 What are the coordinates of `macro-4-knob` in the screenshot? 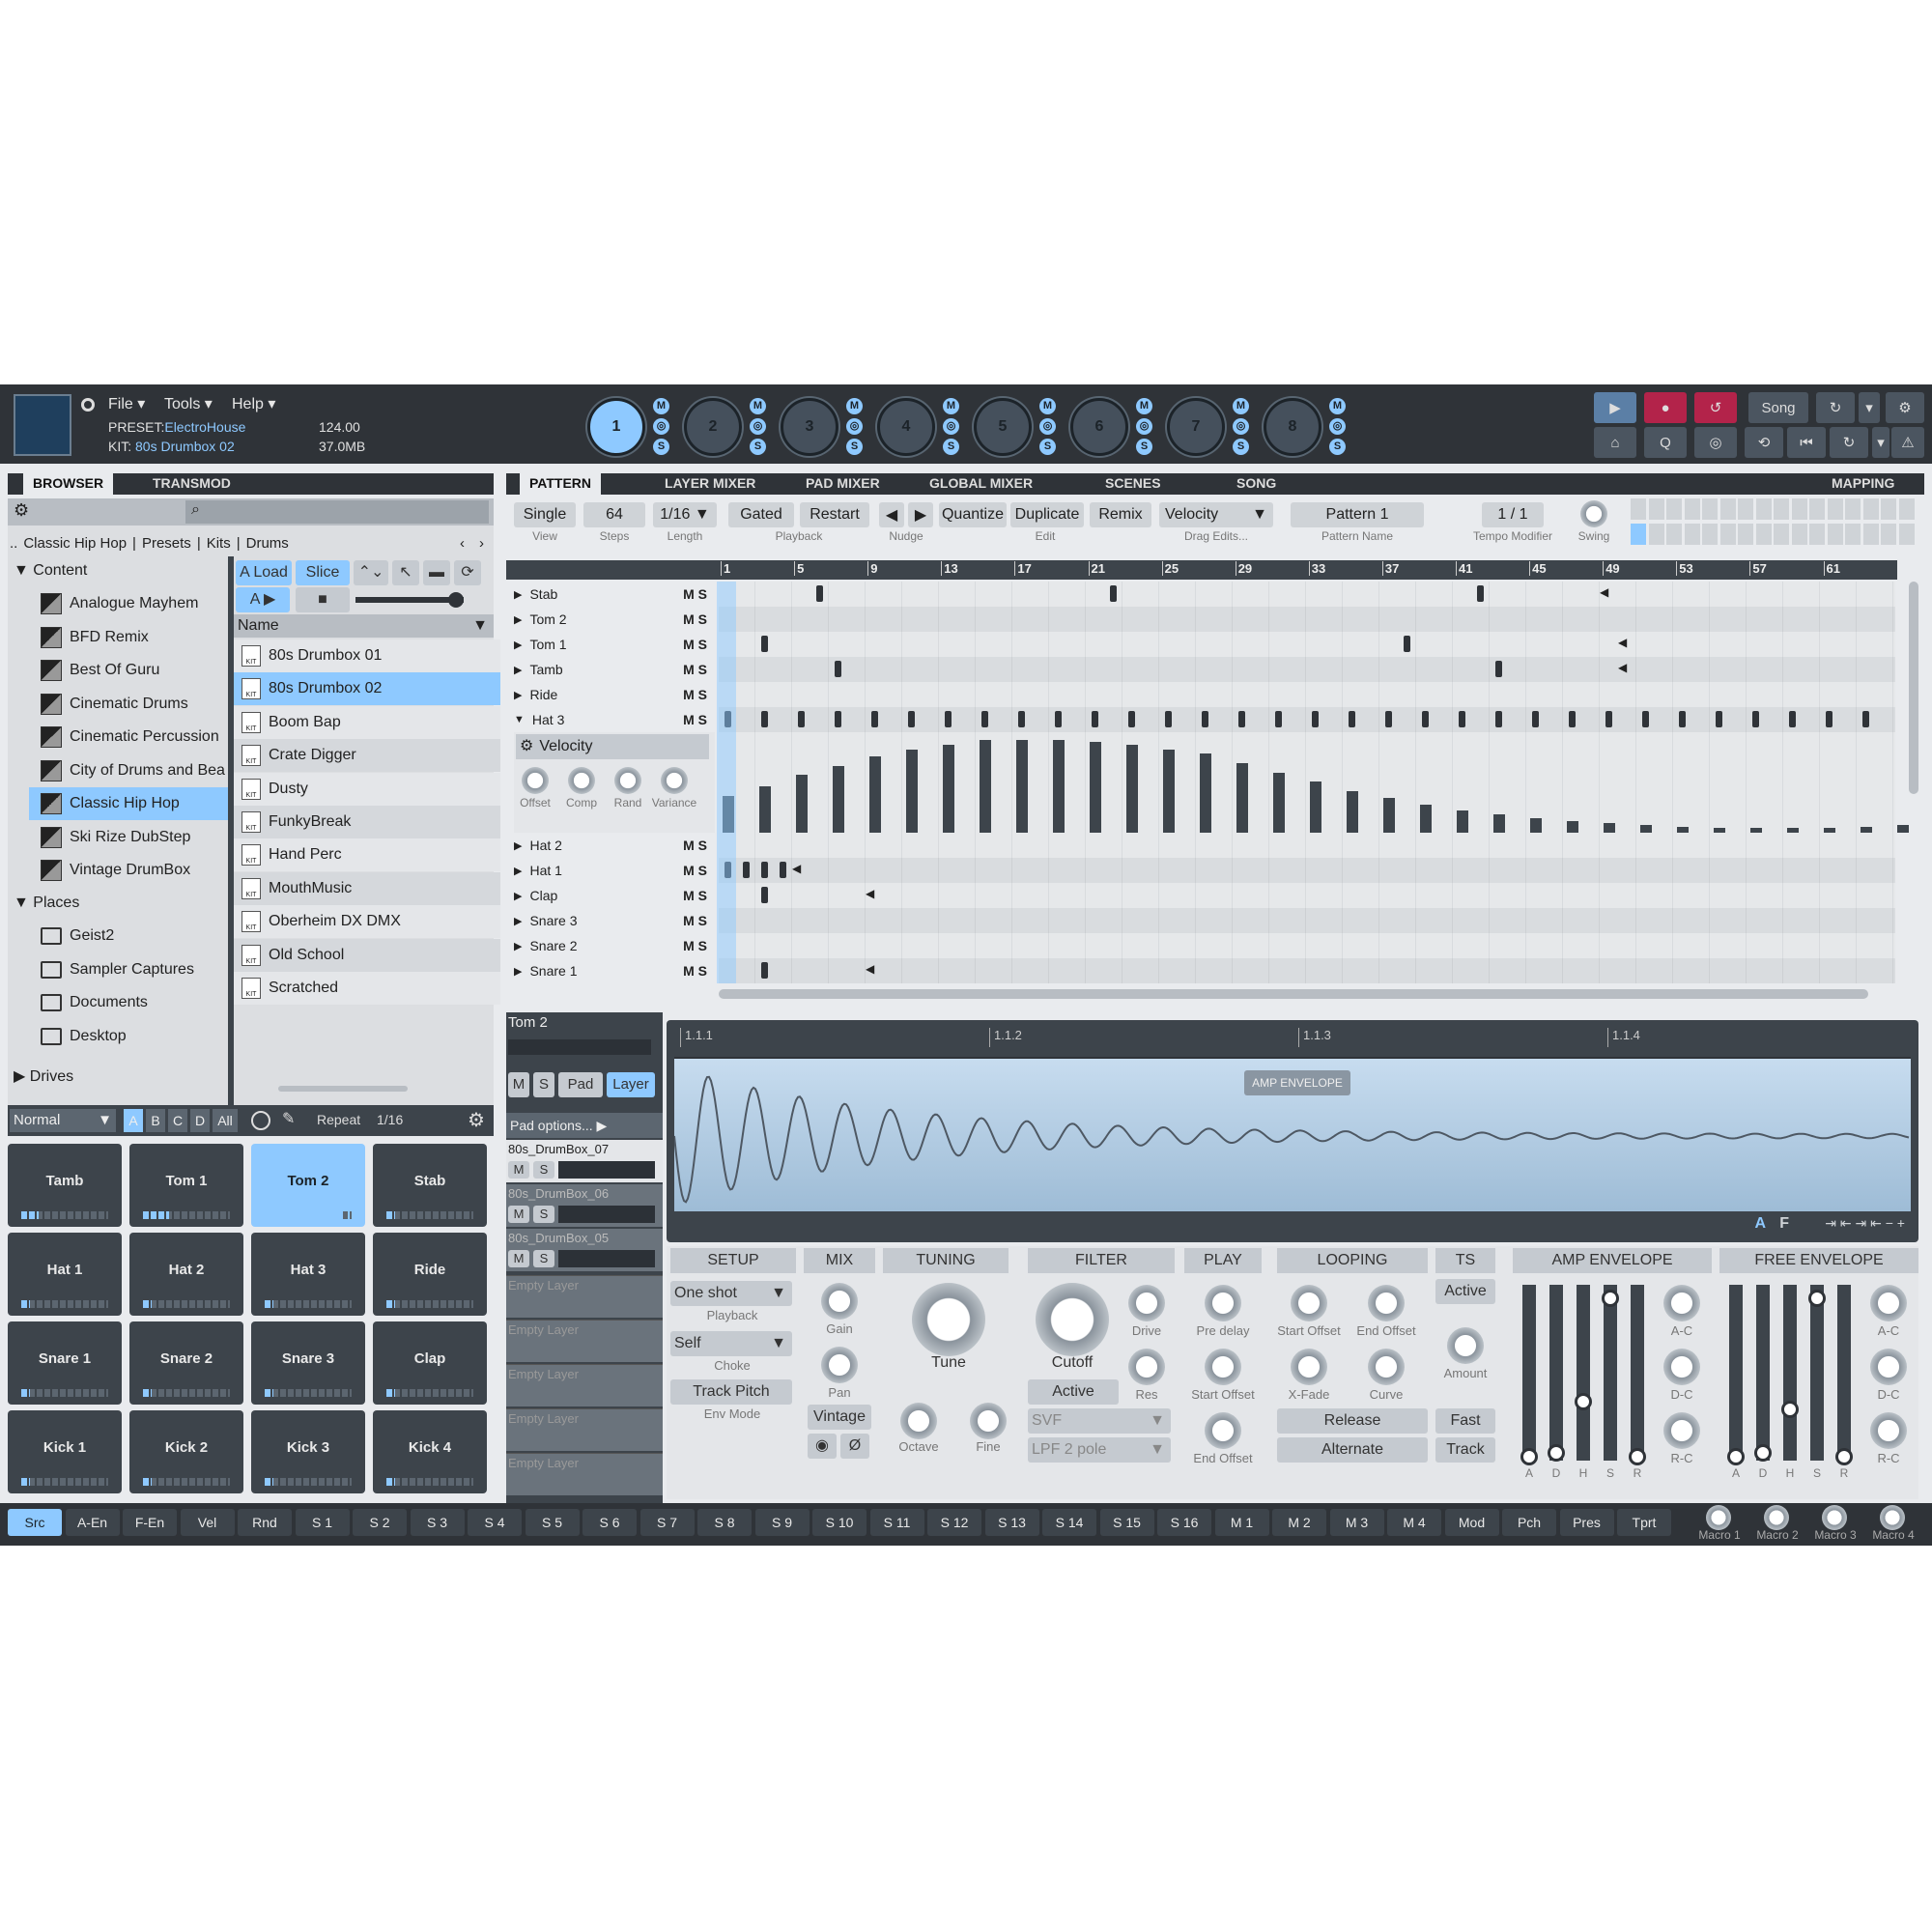 It's located at (1892, 1517).